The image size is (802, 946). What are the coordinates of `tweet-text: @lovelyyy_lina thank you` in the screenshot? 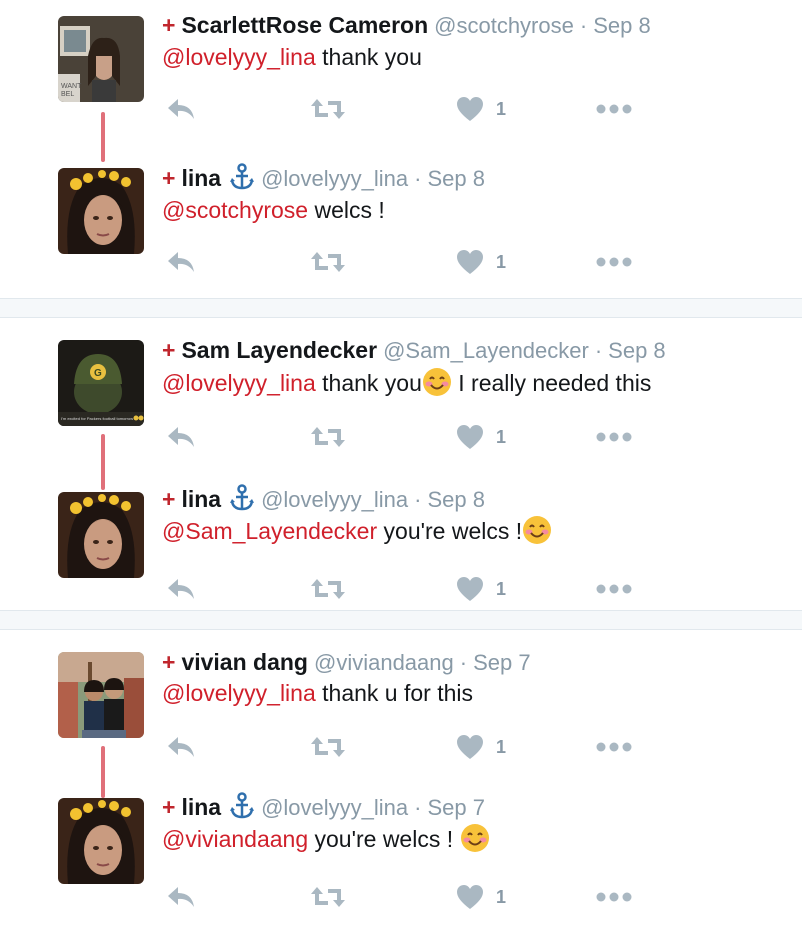 It's located at (292, 57).